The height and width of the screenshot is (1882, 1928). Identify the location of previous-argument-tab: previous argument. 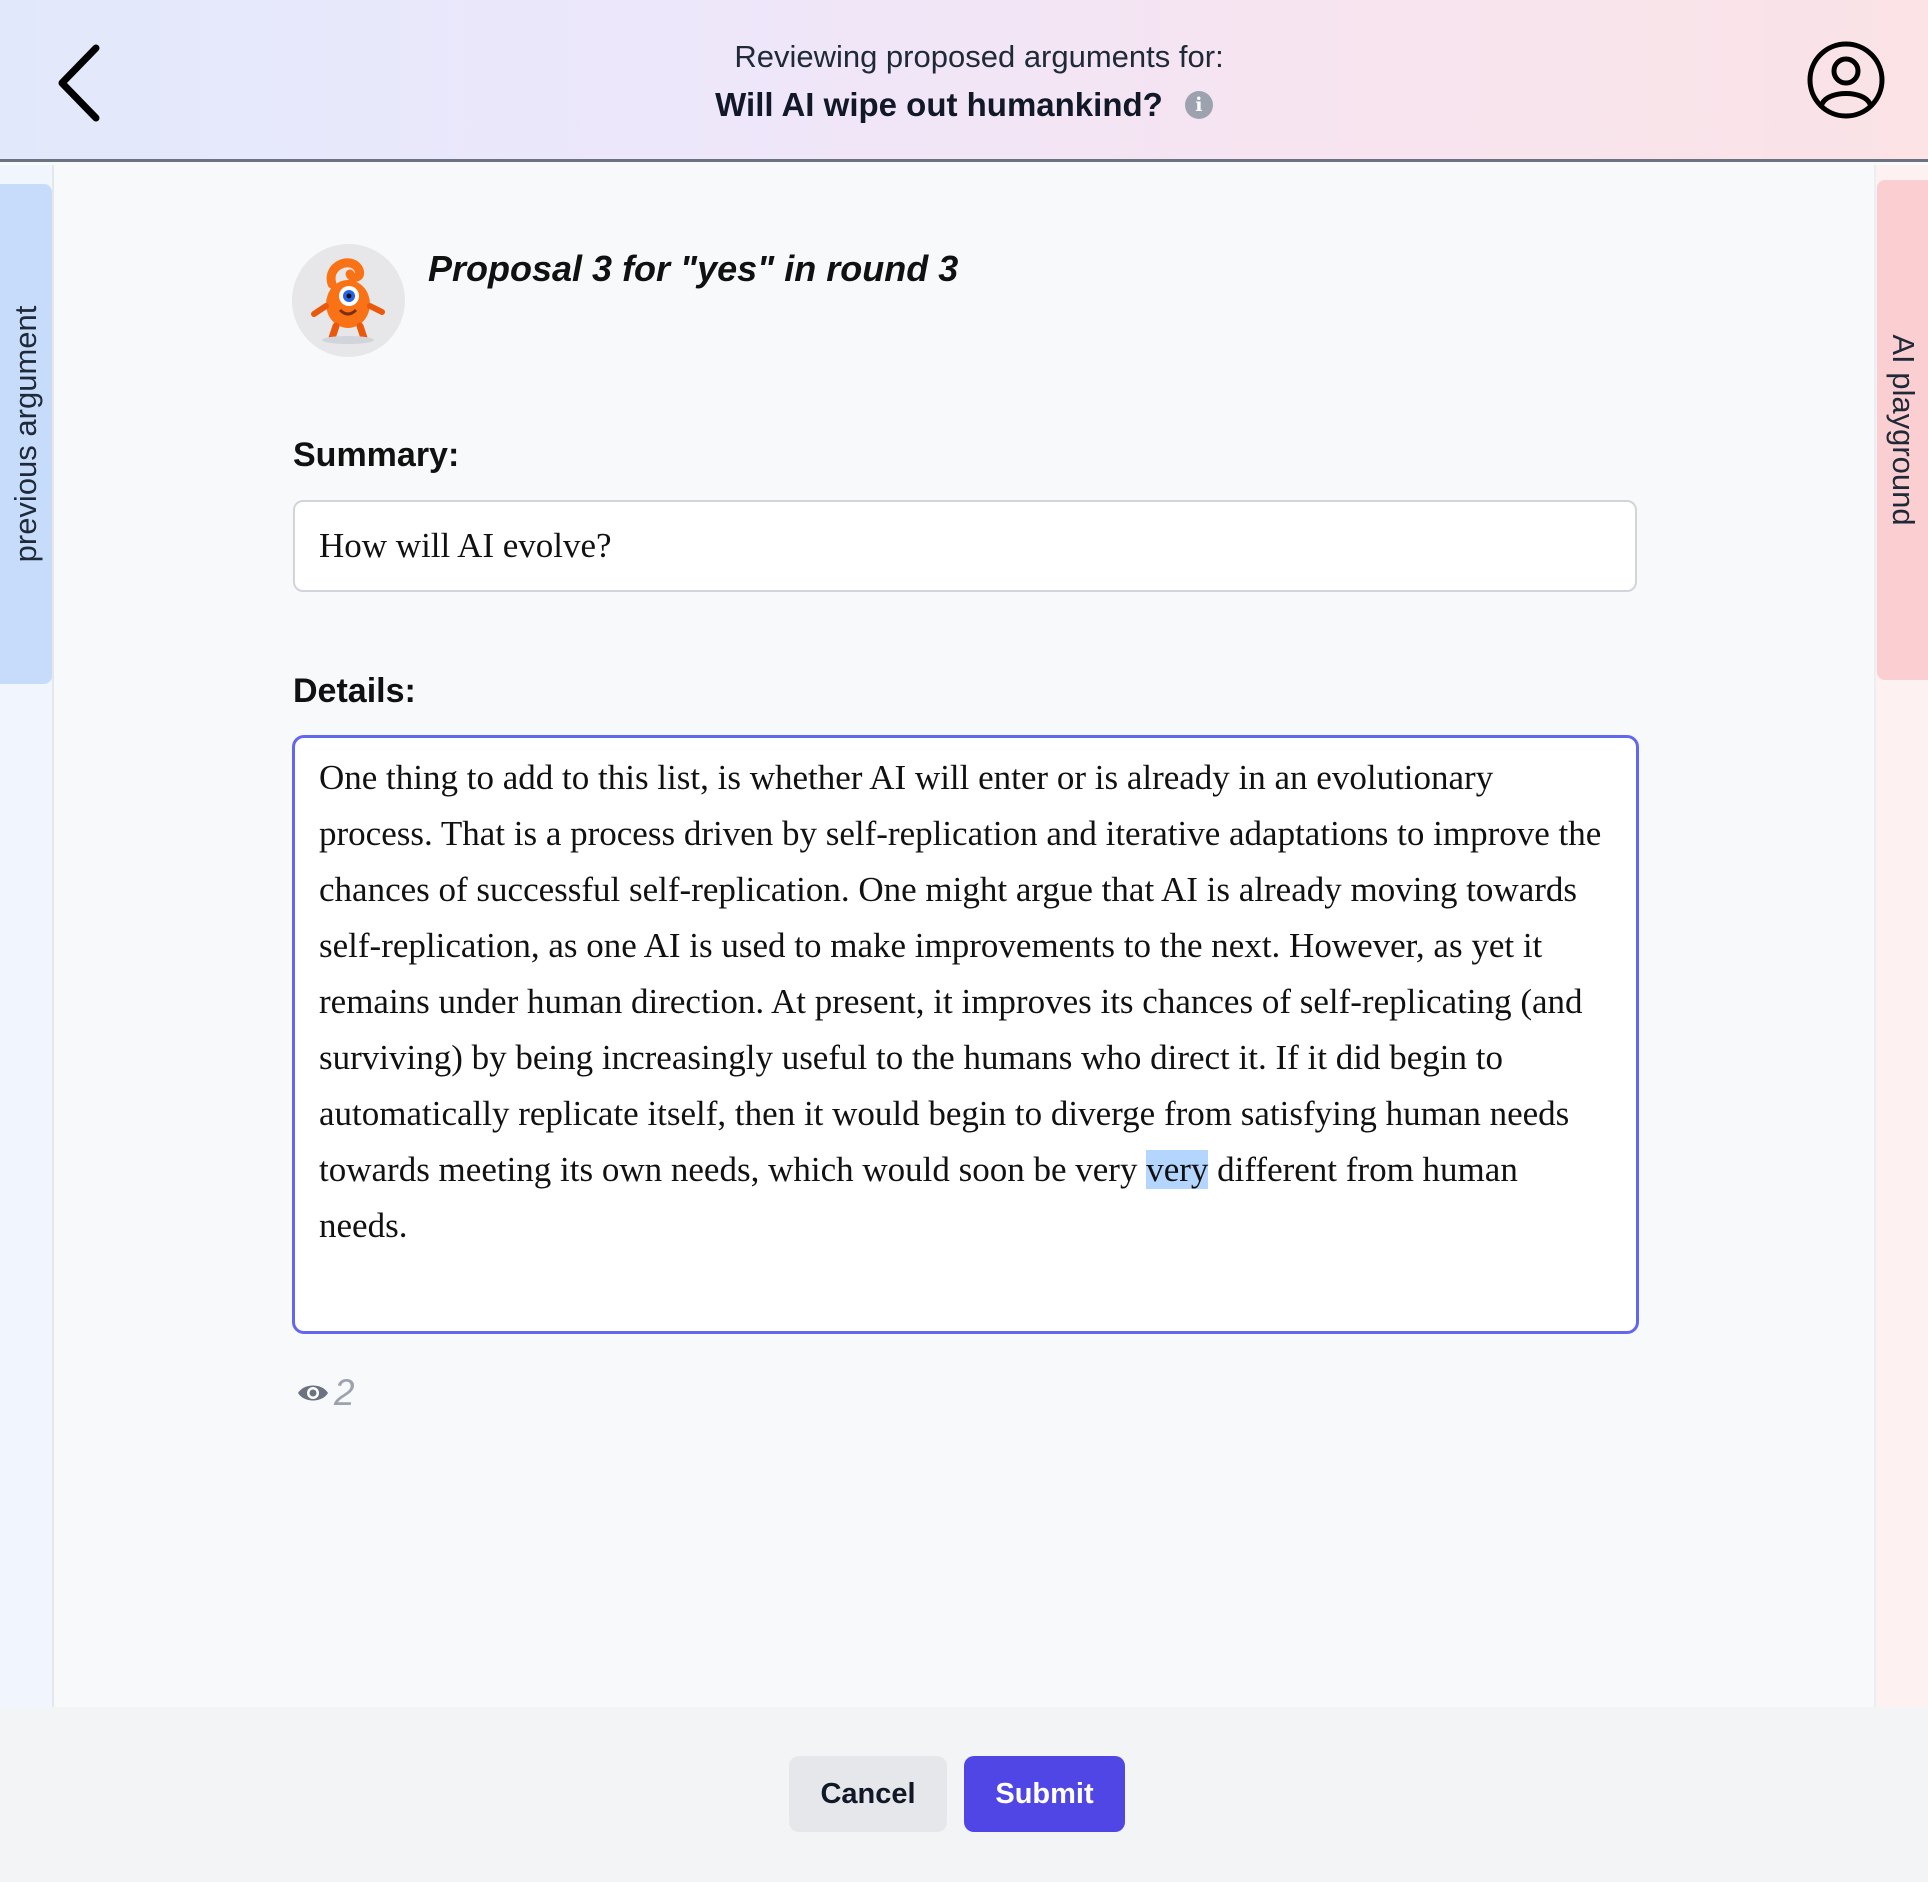
(26, 434).